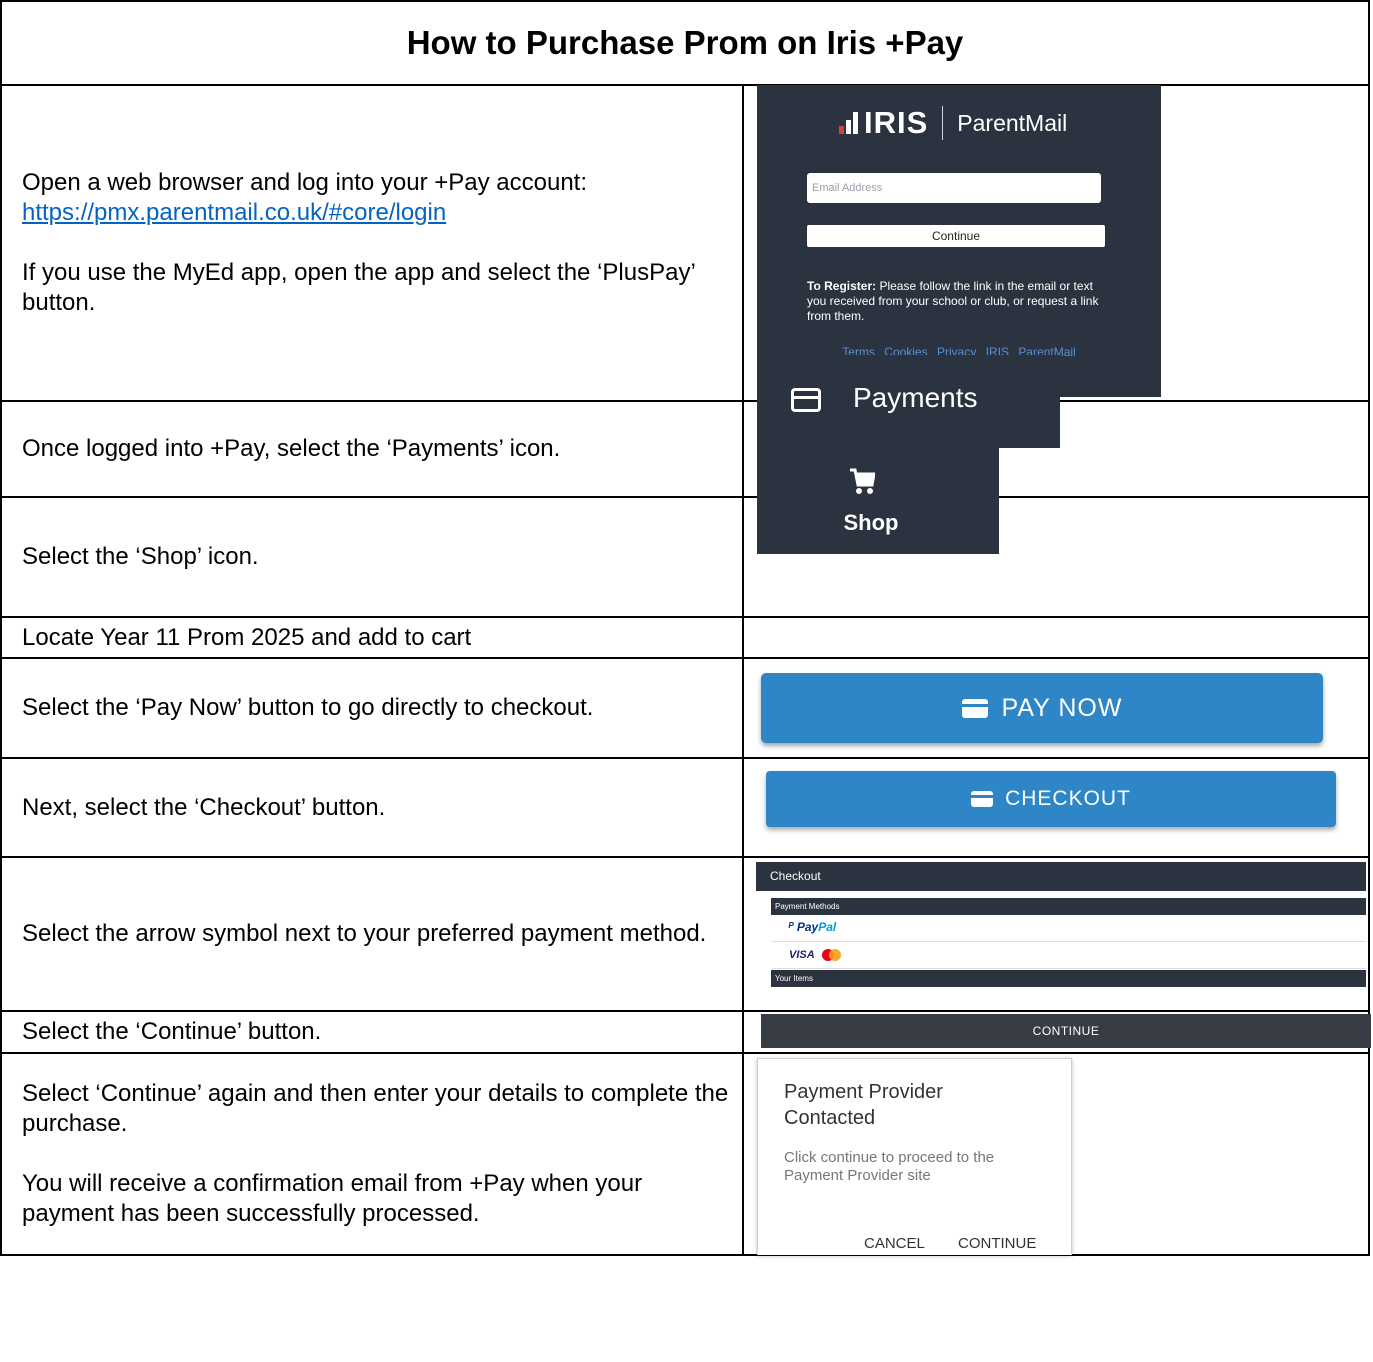  What do you see at coordinates (862, 481) in the screenshot?
I see `shopping-cart-icon` at bounding box center [862, 481].